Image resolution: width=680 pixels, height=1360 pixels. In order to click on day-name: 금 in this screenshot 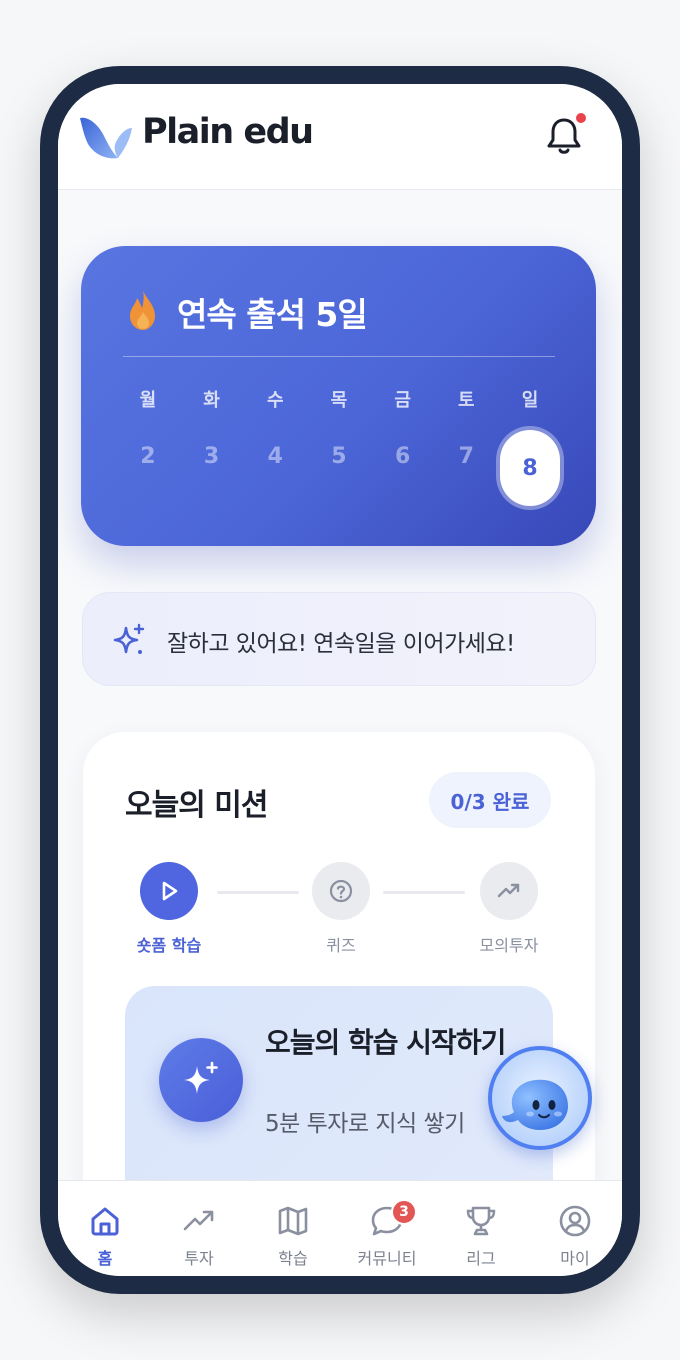, I will do `click(402, 400)`.